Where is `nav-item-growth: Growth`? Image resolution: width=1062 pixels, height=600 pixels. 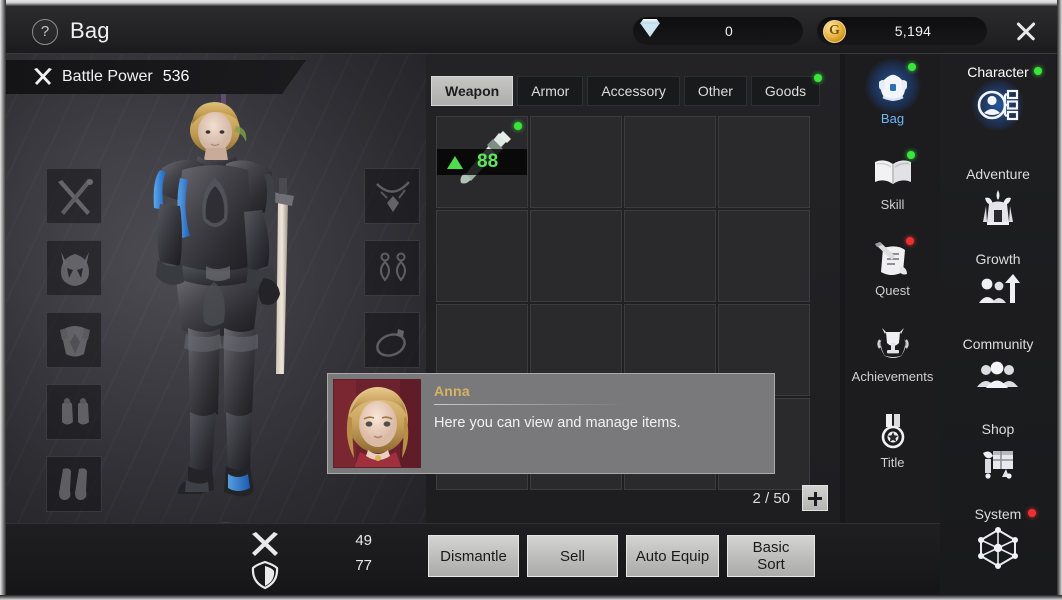
nav-item-growth: Growth is located at coordinates (998, 283).